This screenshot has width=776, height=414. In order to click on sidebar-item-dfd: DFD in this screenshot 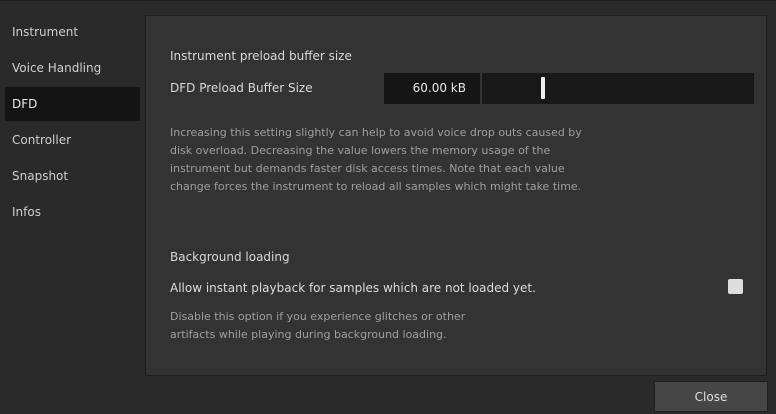, I will do `click(72, 104)`.